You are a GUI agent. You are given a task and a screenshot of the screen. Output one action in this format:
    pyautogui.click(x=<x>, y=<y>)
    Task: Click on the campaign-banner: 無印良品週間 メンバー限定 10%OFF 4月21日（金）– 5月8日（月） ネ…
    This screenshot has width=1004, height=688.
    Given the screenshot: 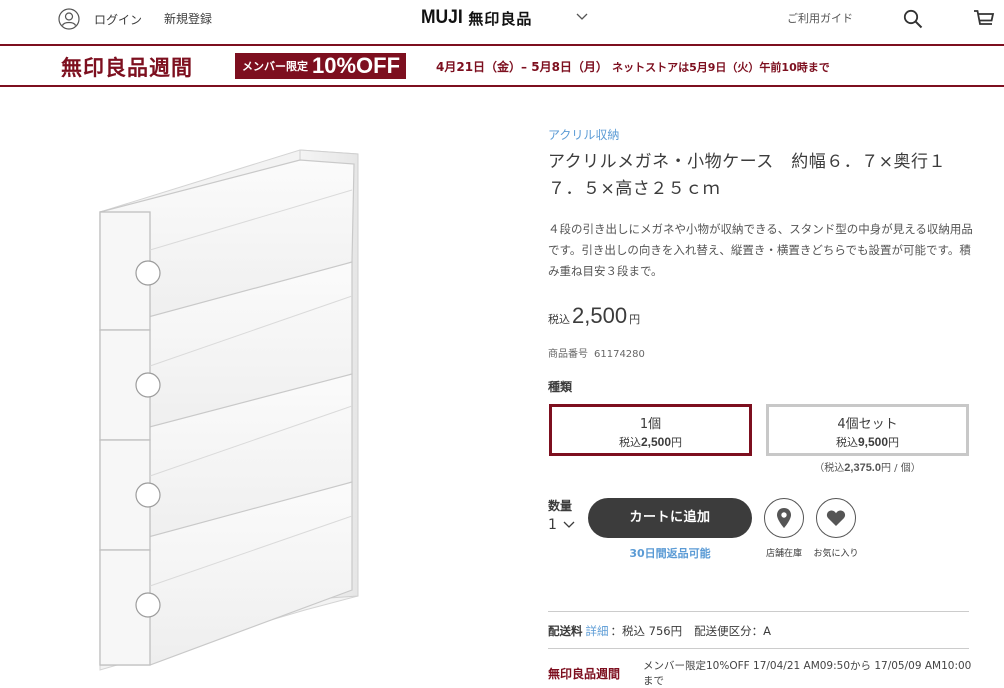 What is the action you would take?
    pyautogui.click(x=502, y=65)
    